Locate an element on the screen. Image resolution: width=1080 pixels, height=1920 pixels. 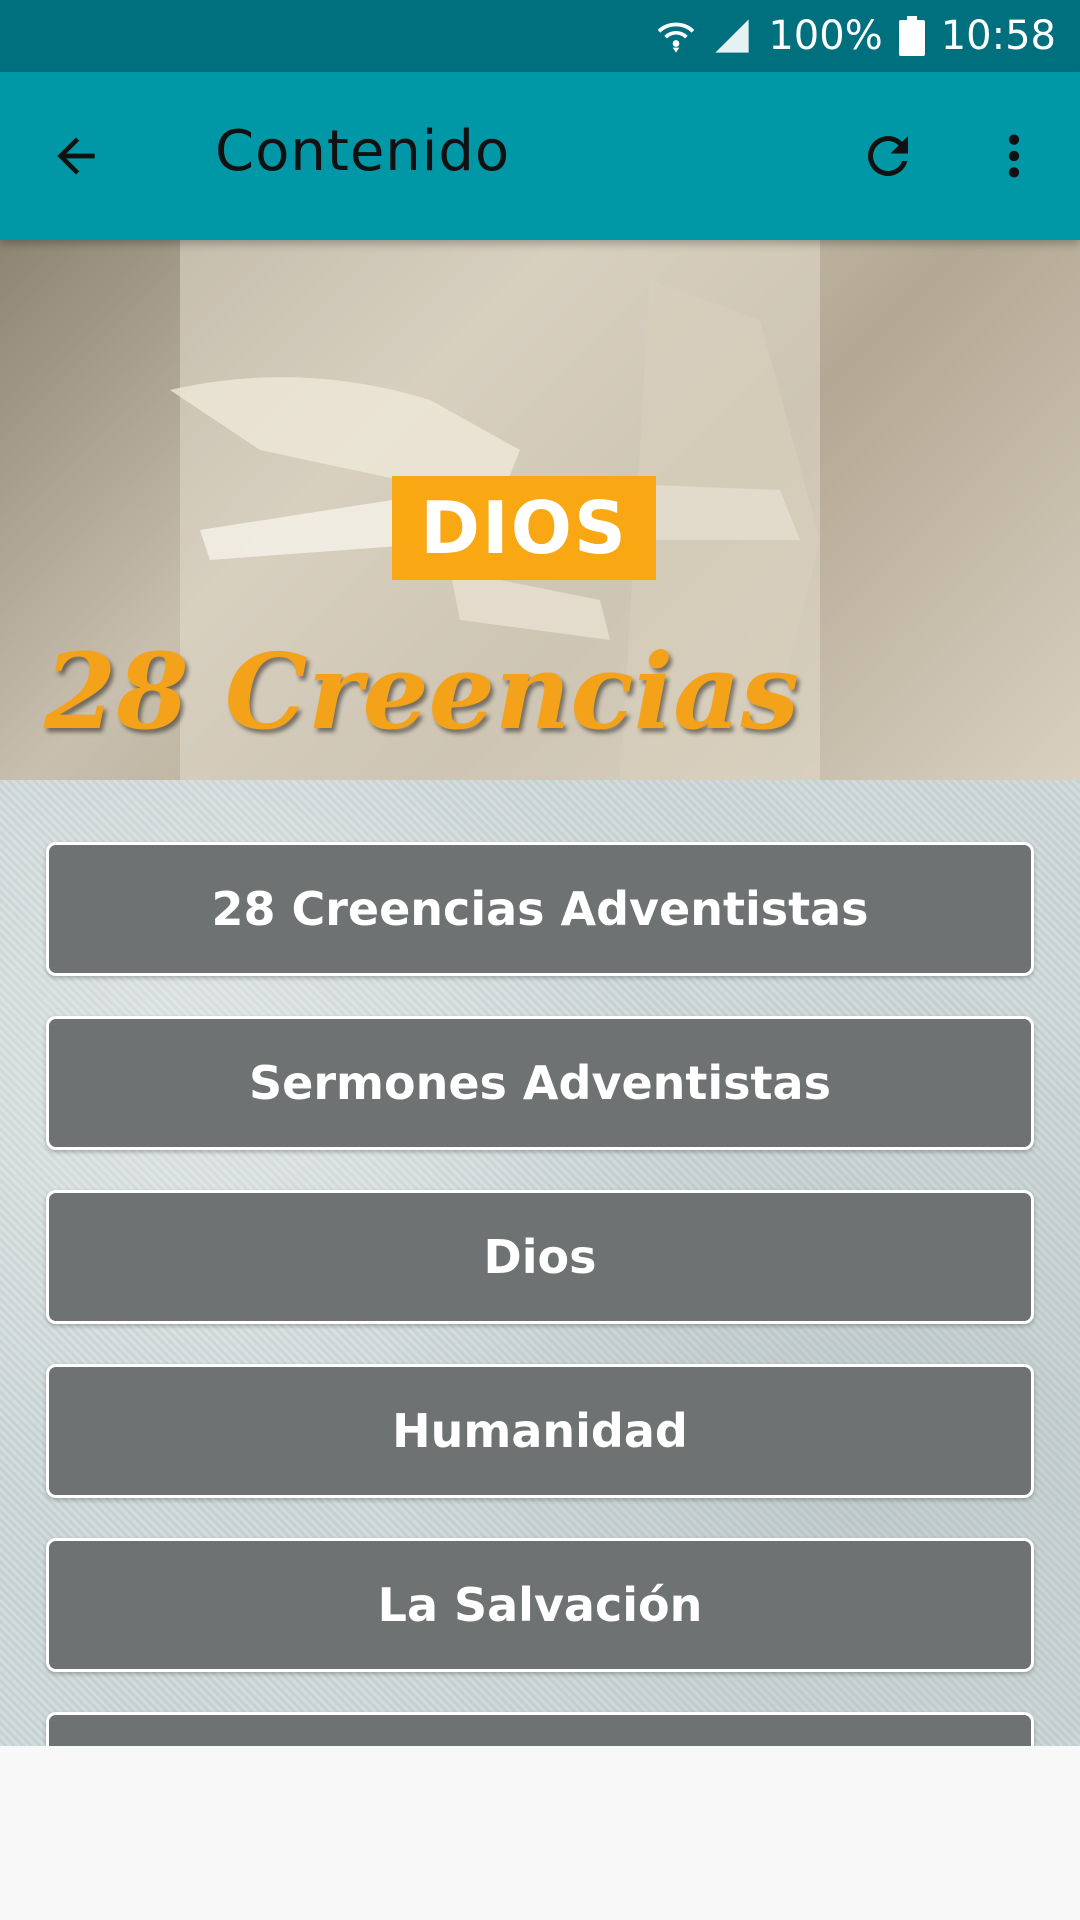
menu-button-dios: Dios is located at coordinates (540, 1257).